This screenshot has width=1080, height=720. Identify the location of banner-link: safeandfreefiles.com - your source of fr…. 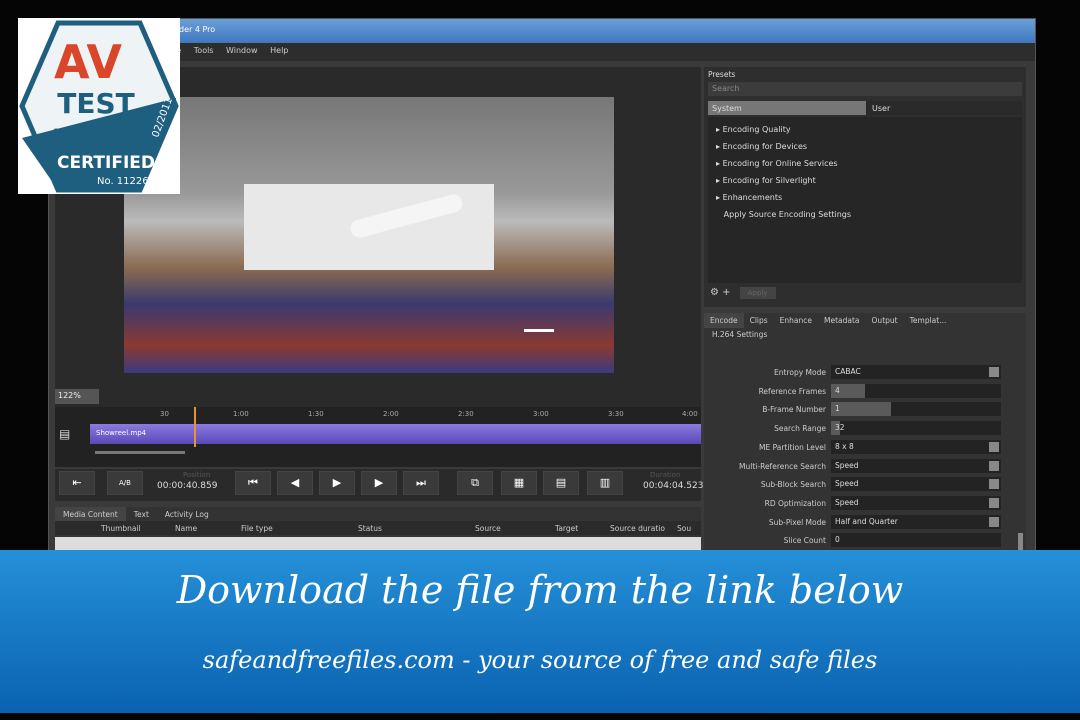
(540, 660).